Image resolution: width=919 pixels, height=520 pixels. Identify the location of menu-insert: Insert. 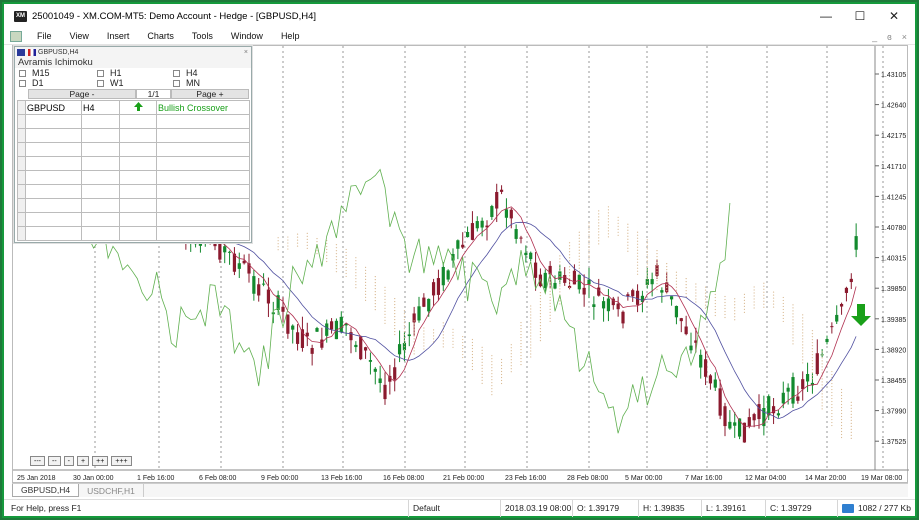
(118, 36).